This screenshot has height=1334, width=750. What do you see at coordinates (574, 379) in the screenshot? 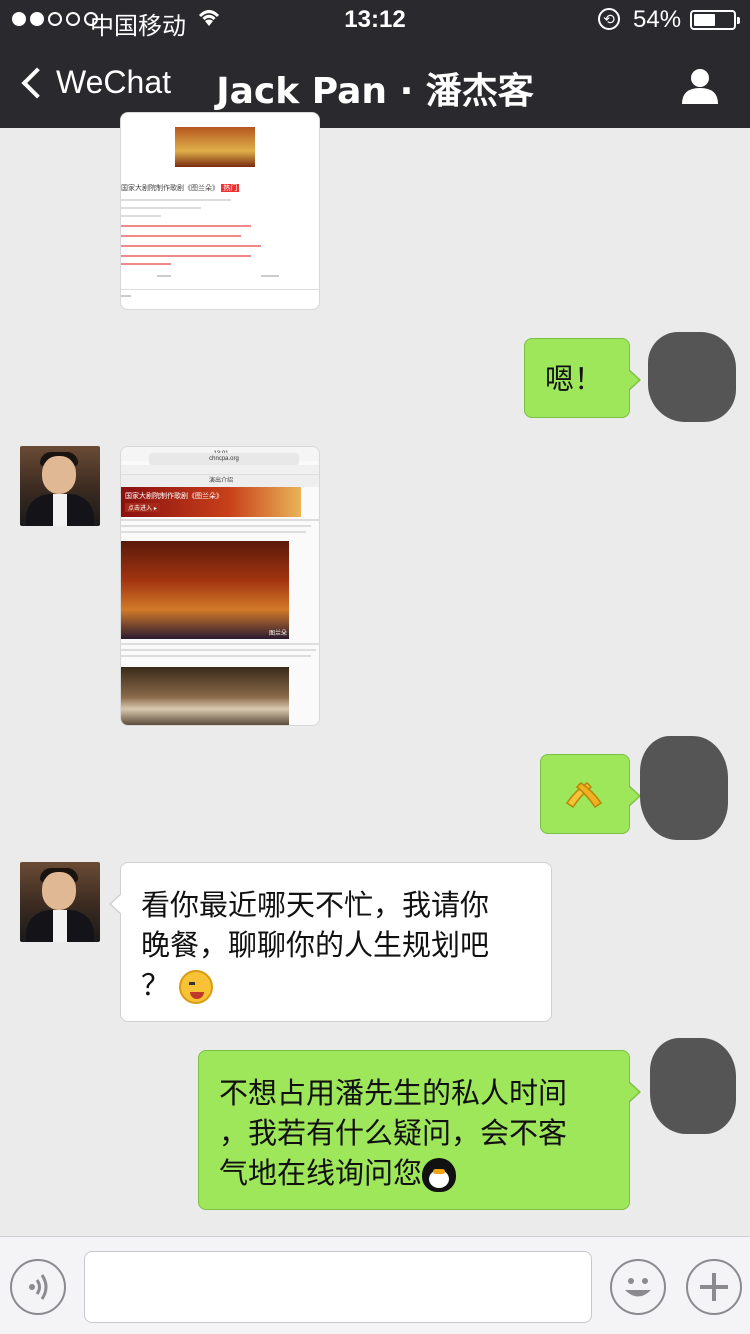
I see `message-text: 嗯！` at bounding box center [574, 379].